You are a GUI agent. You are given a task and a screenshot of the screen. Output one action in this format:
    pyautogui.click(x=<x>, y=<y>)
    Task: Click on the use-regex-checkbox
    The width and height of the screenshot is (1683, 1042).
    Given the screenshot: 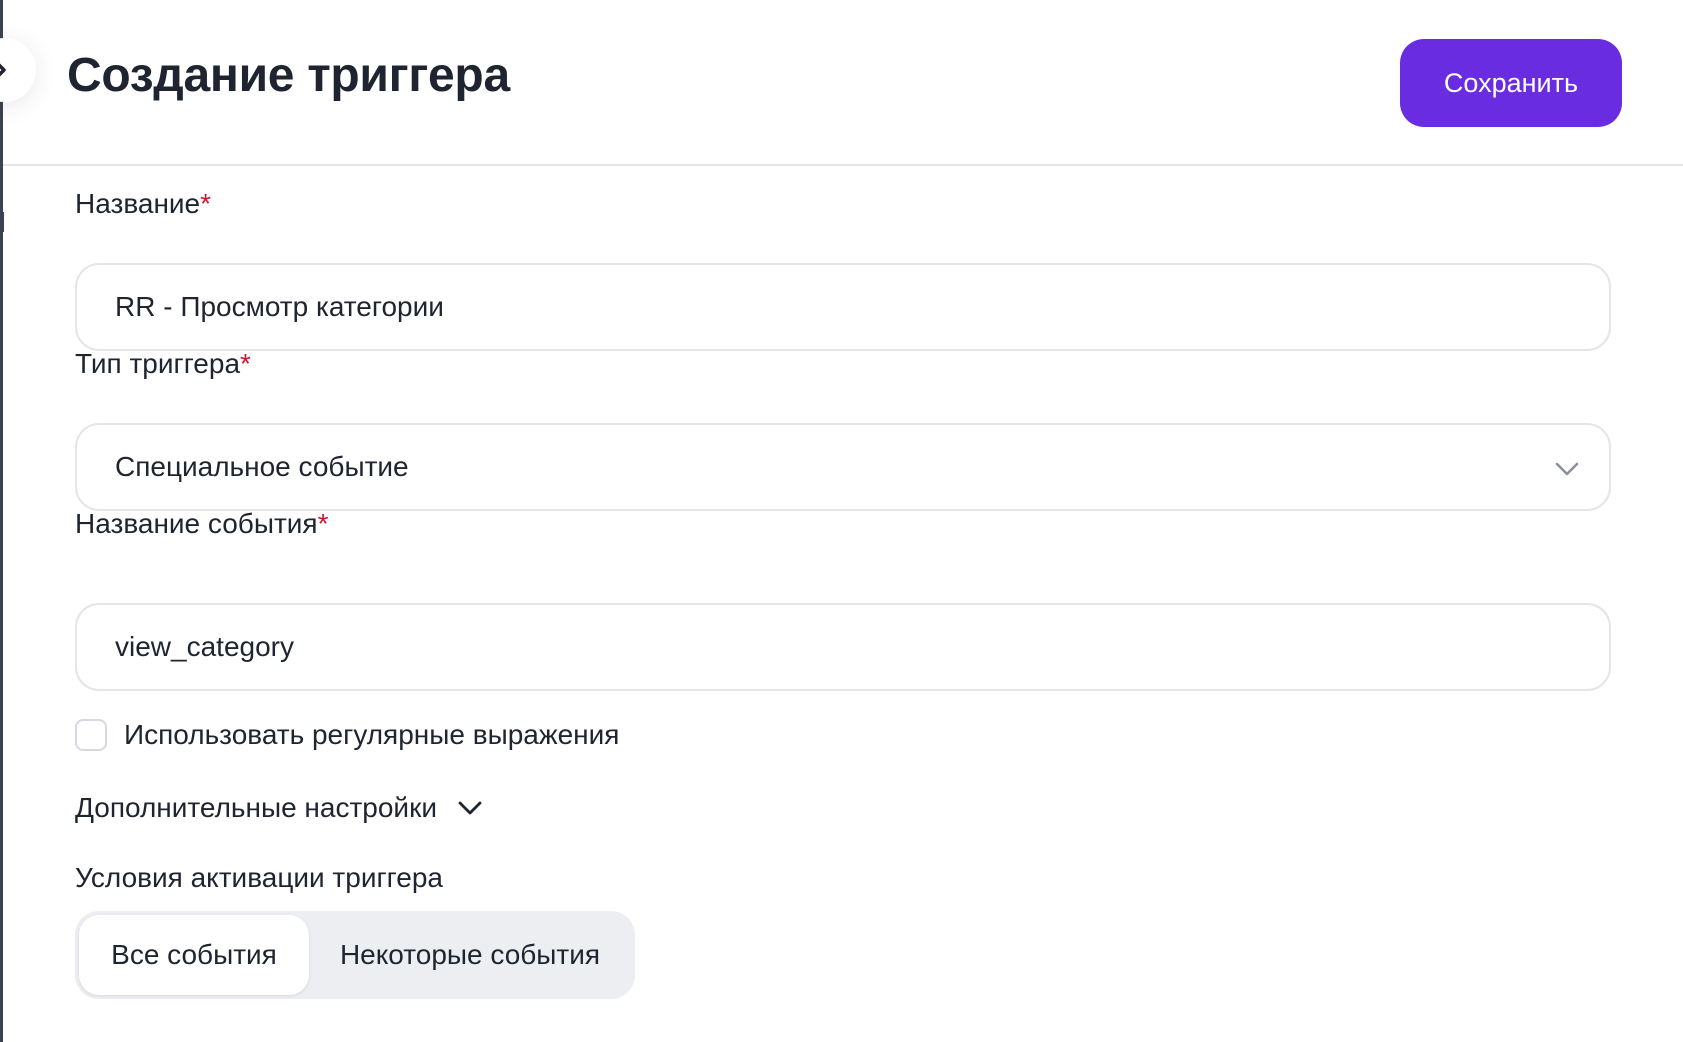 What is the action you would take?
    pyautogui.click(x=91, y=735)
    